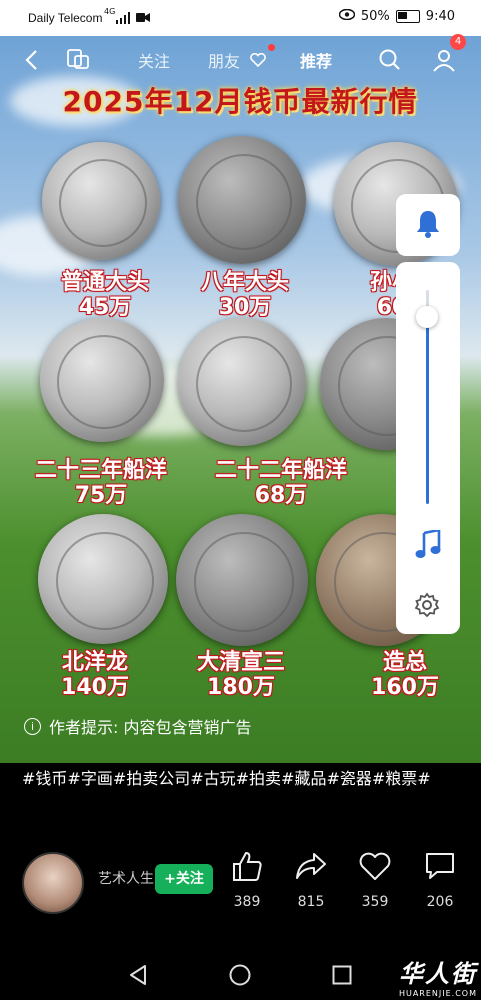 This screenshot has height=1000, width=481. What do you see at coordinates (244, 779) in the screenshot?
I see `post-hashtags: #钱币#字画#拍卖公司#古玩#拍卖#藏品#瓷器#粮票#` at bounding box center [244, 779].